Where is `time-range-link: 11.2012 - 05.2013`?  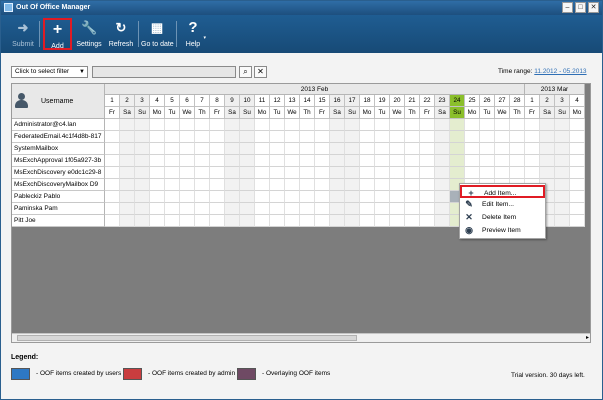
time-range-link: 11.2012 - 05.2013 is located at coordinates (560, 71).